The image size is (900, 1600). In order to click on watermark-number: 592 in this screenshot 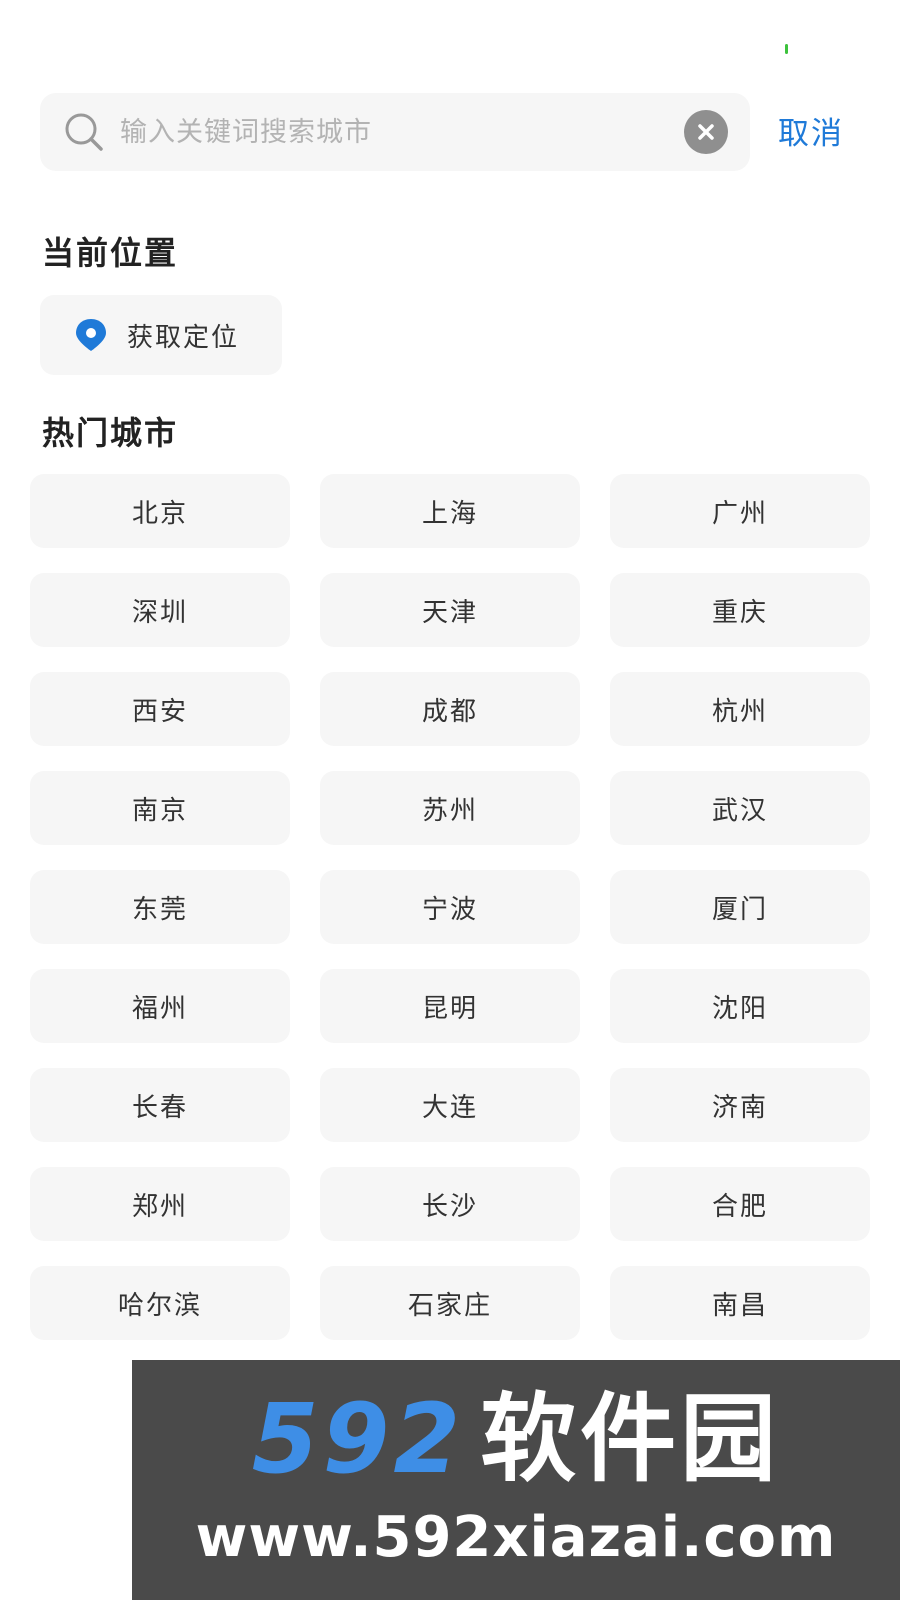, I will do `click(358, 1438)`.